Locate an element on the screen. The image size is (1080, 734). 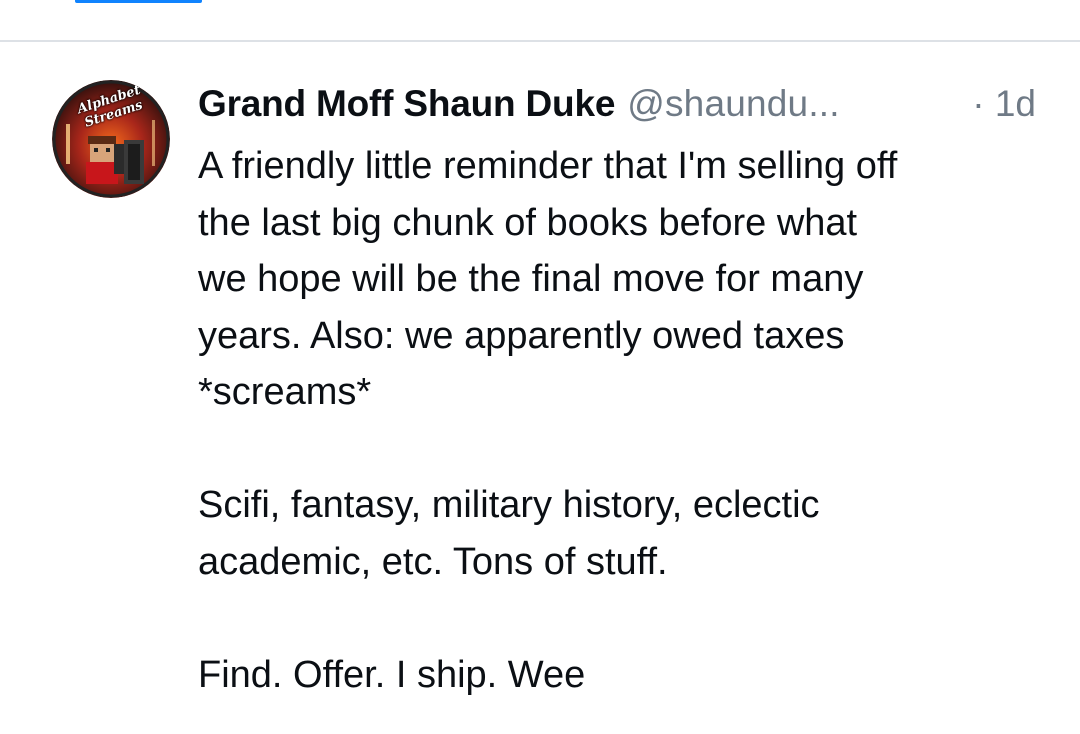
tab-bar is located at coordinates (540, 21).